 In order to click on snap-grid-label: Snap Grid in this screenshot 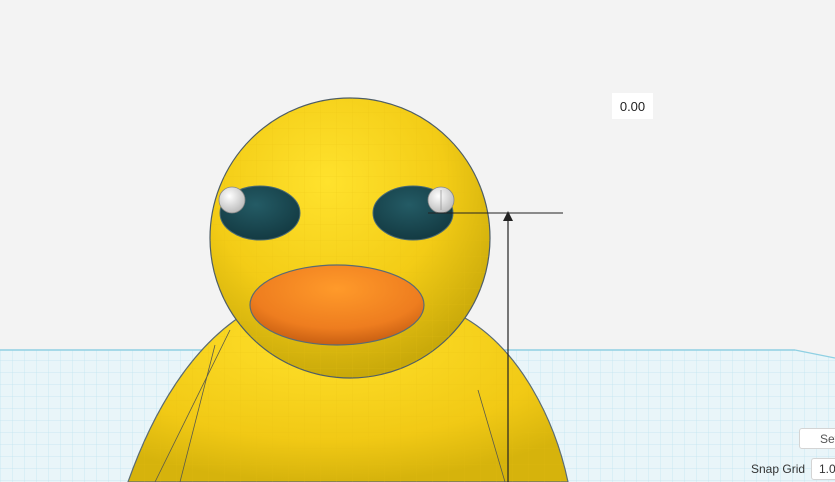, I will do `click(778, 469)`.